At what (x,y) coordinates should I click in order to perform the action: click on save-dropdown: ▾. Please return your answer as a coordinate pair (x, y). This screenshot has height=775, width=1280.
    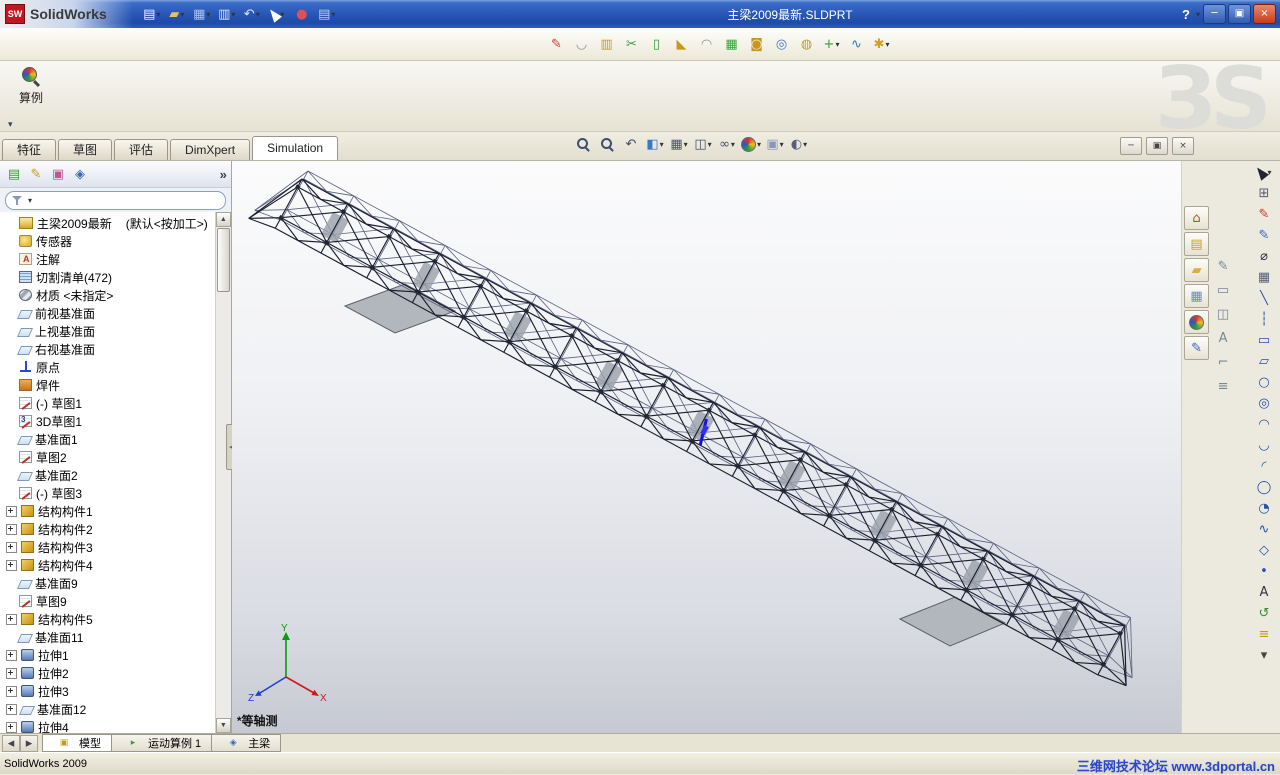
    Looking at the image, I should click on (208, 14).